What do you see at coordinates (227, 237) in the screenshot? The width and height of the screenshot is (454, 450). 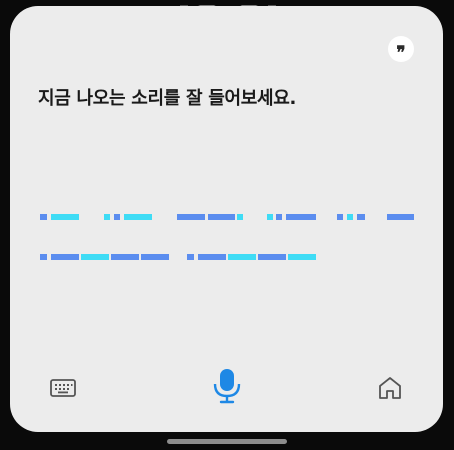 I see `sound-waveform` at bounding box center [227, 237].